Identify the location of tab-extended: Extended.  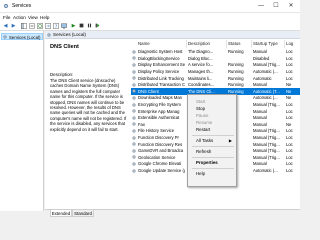
(61, 213).